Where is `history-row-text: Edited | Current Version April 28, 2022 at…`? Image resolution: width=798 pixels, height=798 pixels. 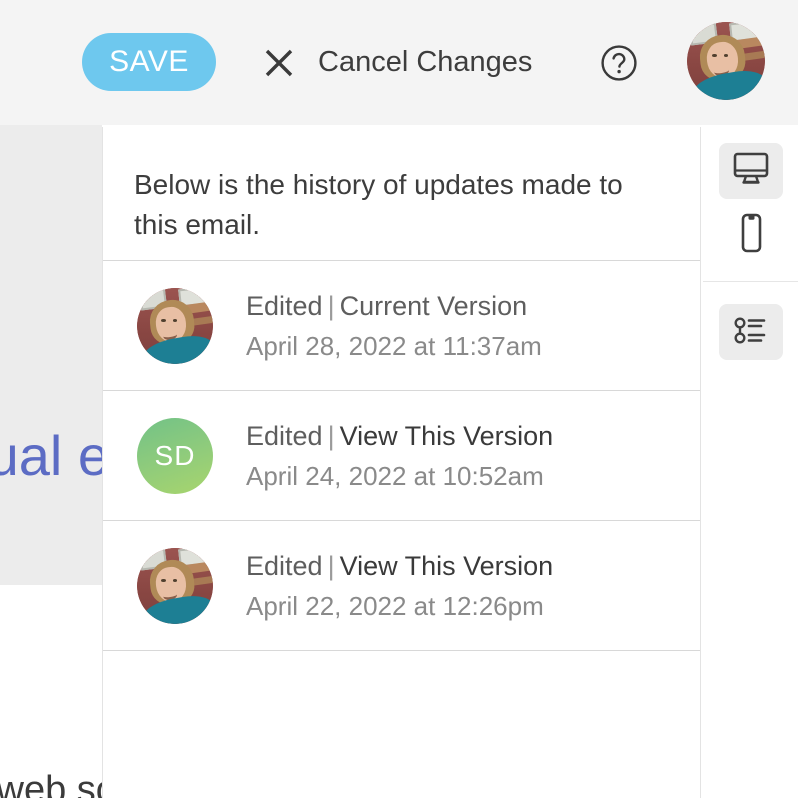
history-row-text: Edited | Current Version April 28, 2022 at… is located at coordinates (394, 325).